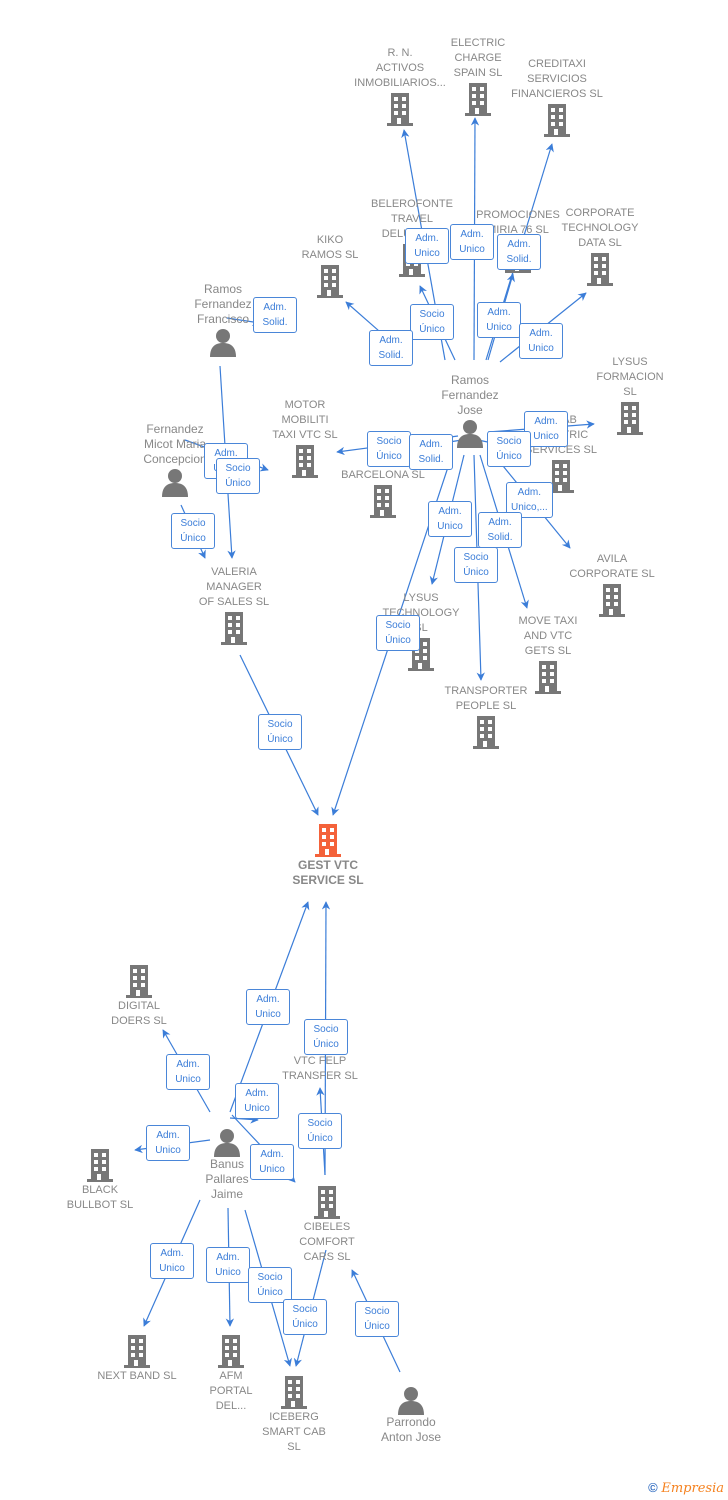  I want to click on person-node: Parrondo Anton Jose, so click(411, 1415).